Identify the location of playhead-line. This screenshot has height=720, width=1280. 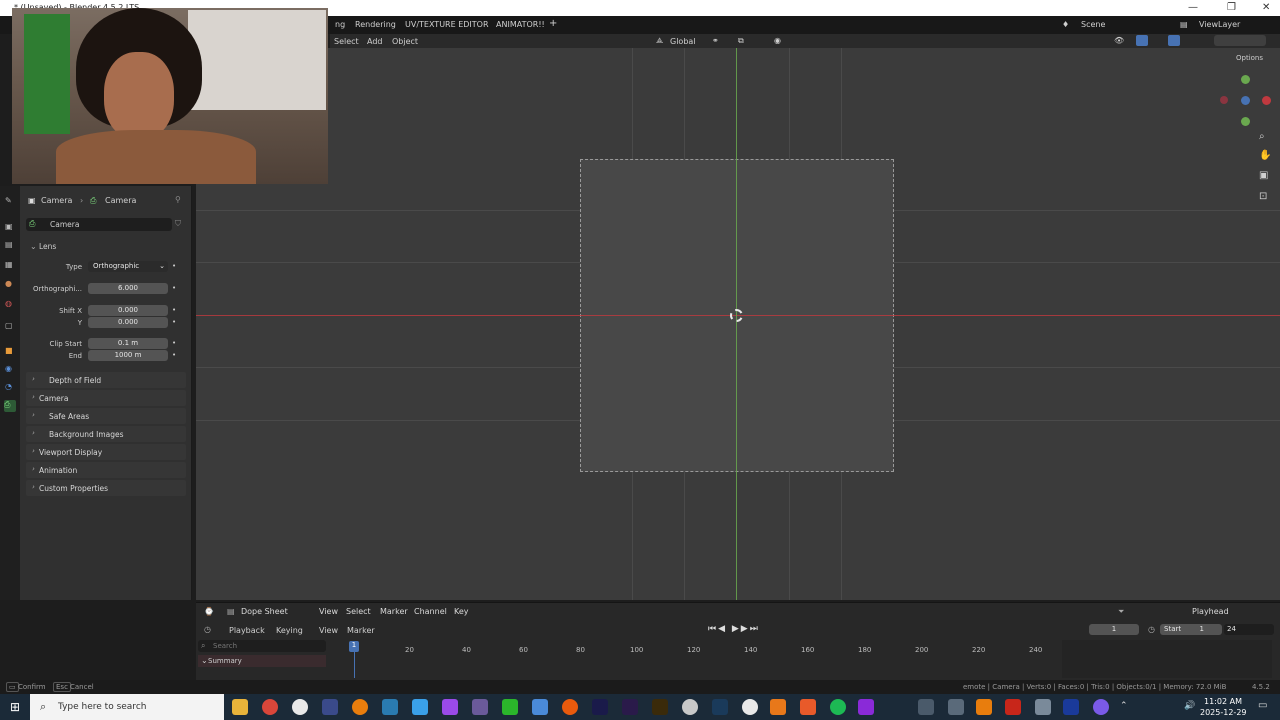
(354, 665).